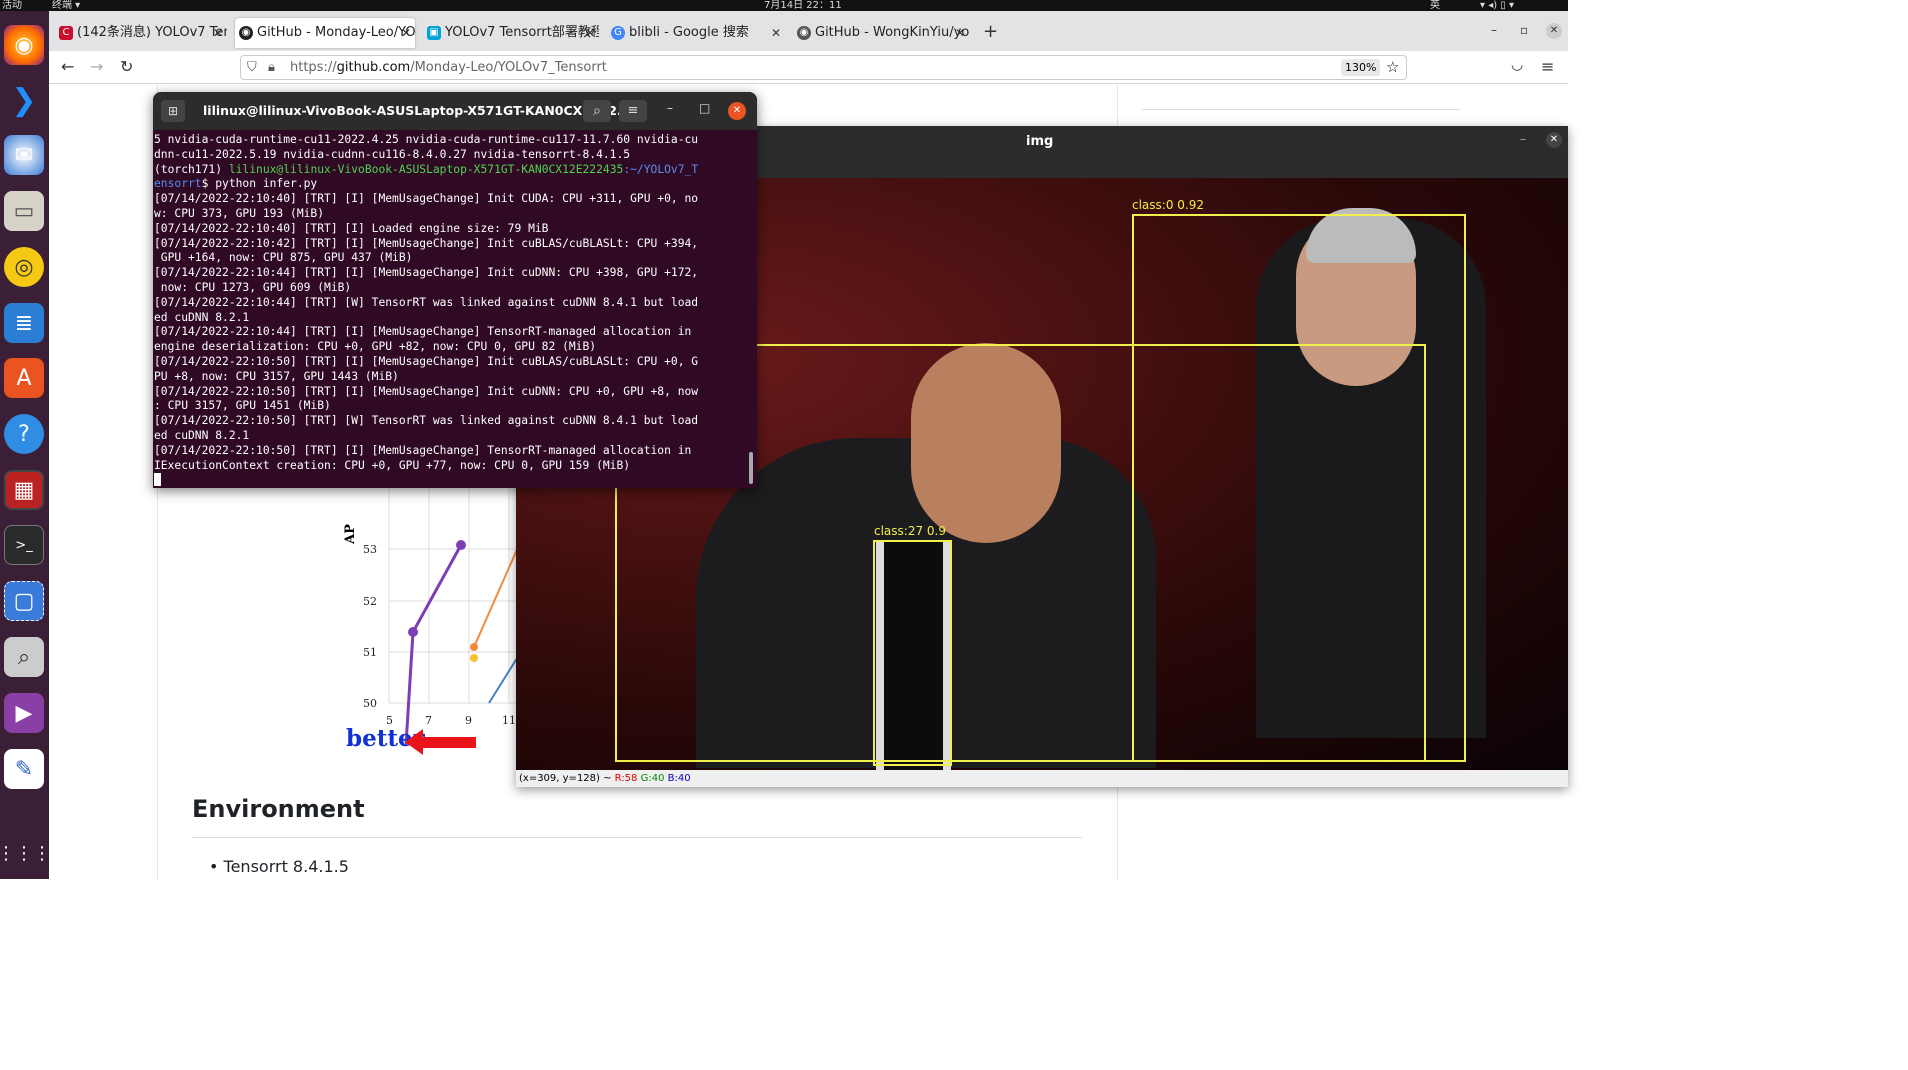 This screenshot has width=1908, height=1070. Describe the element at coordinates (509, 720) in the screenshot. I see `x-tick: 11` at that location.